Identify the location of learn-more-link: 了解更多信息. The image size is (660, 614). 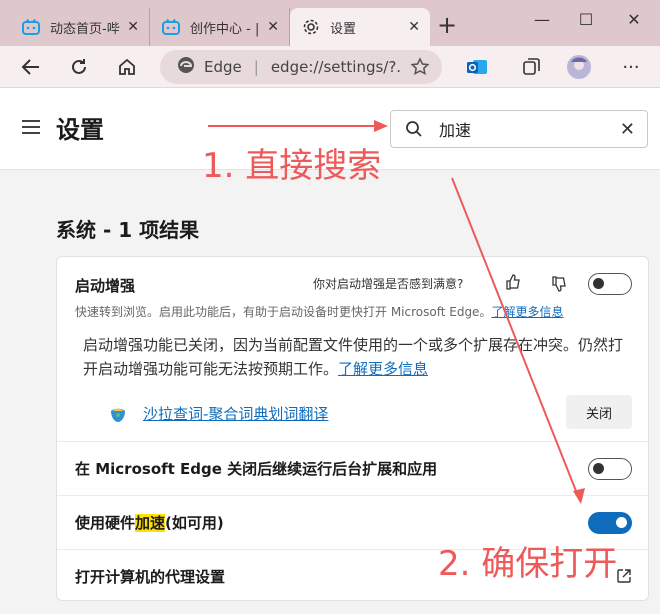
(527, 312).